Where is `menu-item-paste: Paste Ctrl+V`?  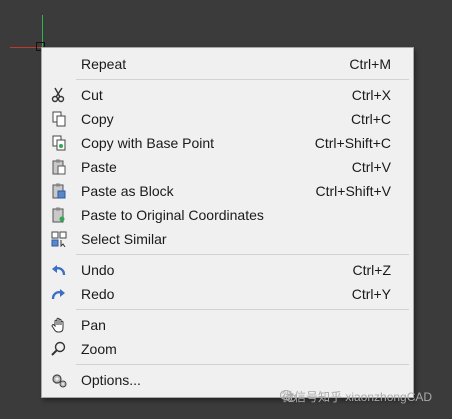 menu-item-paste: Paste Ctrl+V is located at coordinates (227, 167).